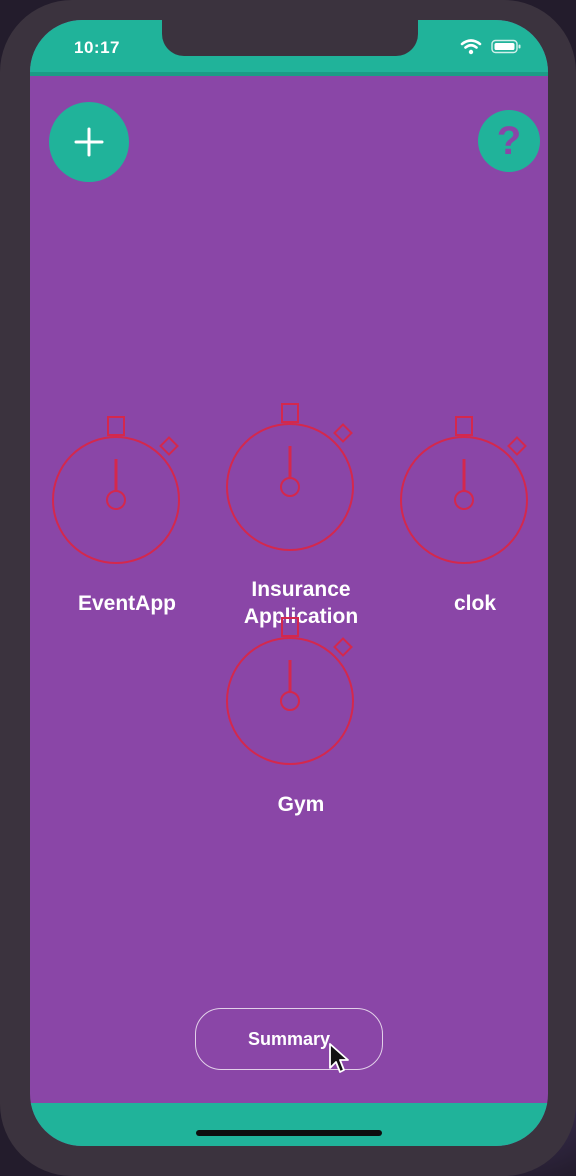 The image size is (576, 1176). I want to click on add-timer-button, so click(89, 142).